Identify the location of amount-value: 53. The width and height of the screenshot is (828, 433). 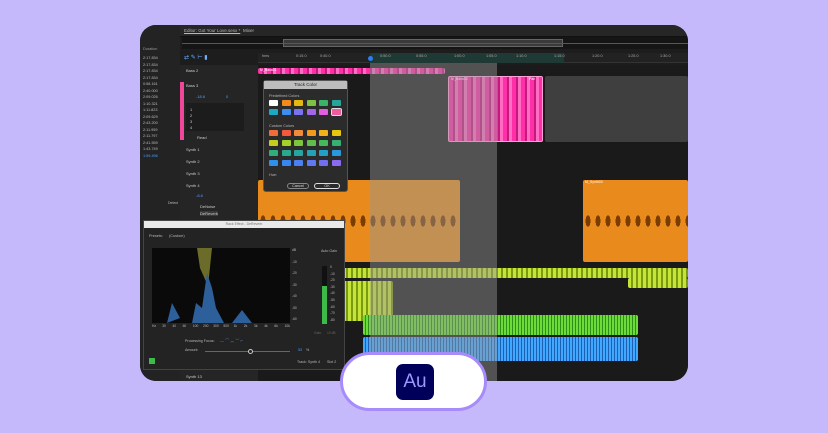
(300, 350).